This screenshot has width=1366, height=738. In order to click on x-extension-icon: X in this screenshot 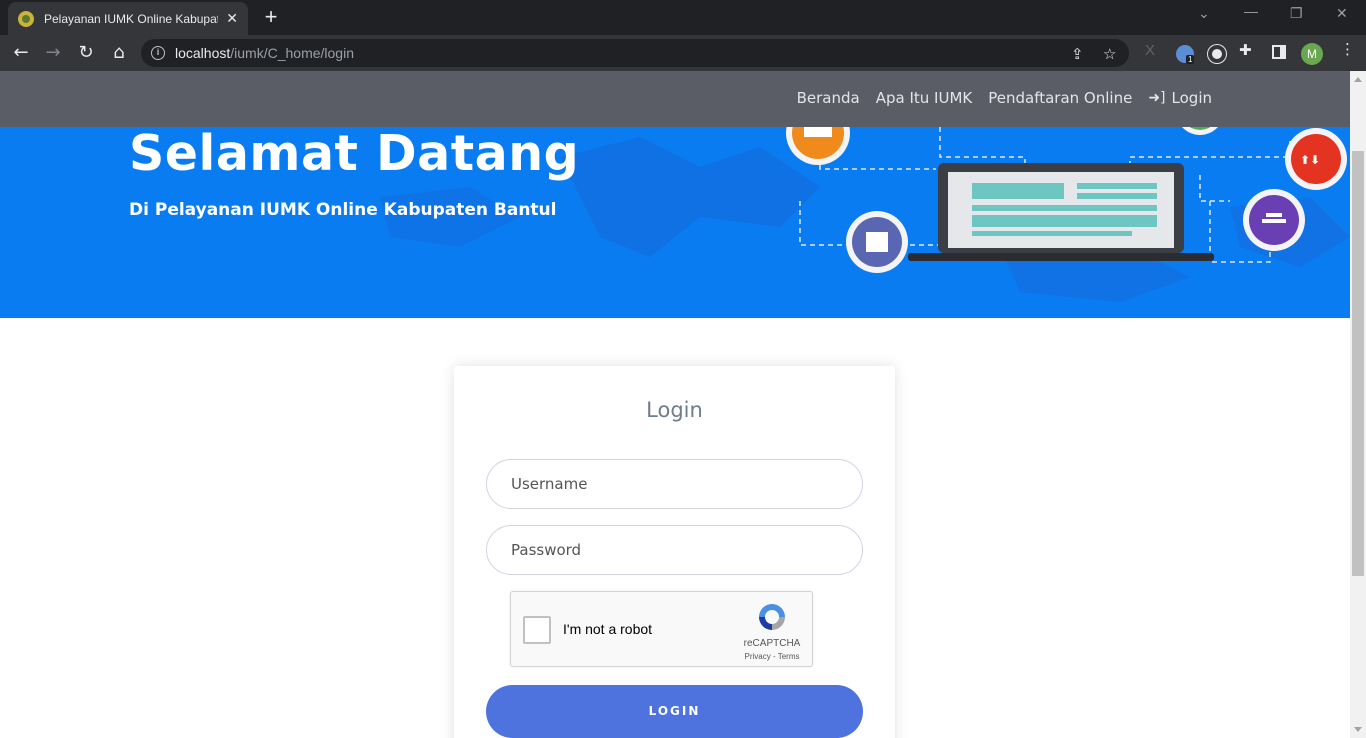, I will do `click(1150, 50)`.